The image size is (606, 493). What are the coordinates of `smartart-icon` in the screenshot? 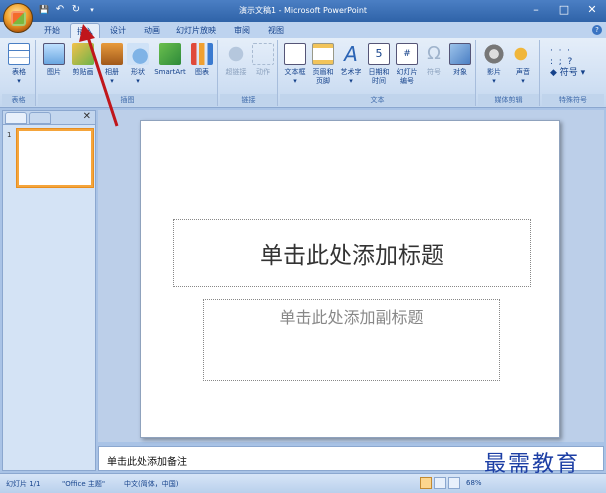 It's located at (170, 54).